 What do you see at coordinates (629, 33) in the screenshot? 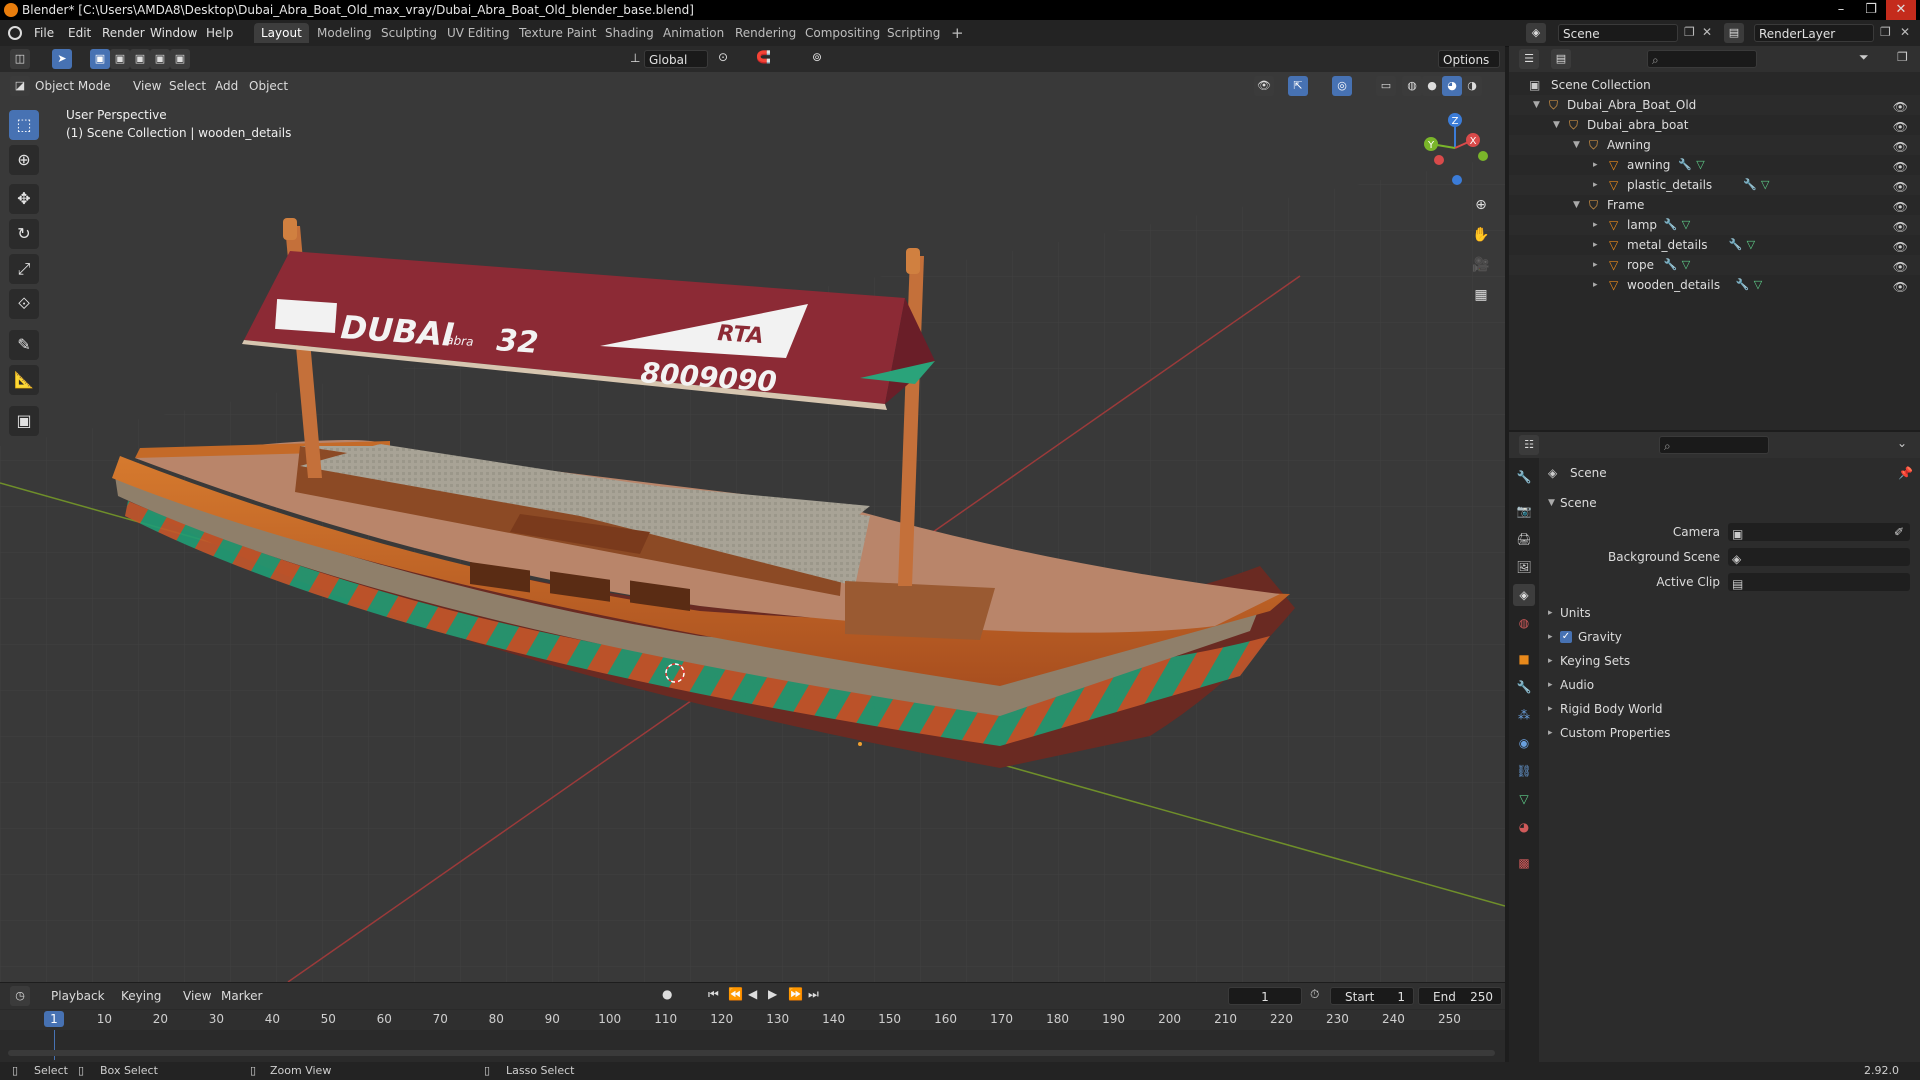
I see `tab-shading: Shading` at bounding box center [629, 33].